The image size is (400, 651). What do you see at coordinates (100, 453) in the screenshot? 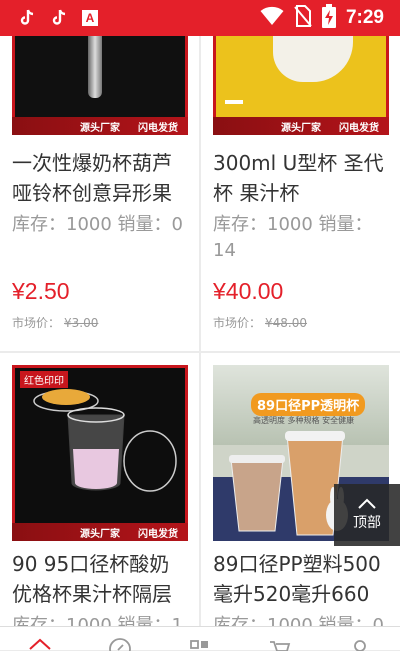
I see `product-image: 红色印印 源头厂家 闪电发货` at bounding box center [100, 453].